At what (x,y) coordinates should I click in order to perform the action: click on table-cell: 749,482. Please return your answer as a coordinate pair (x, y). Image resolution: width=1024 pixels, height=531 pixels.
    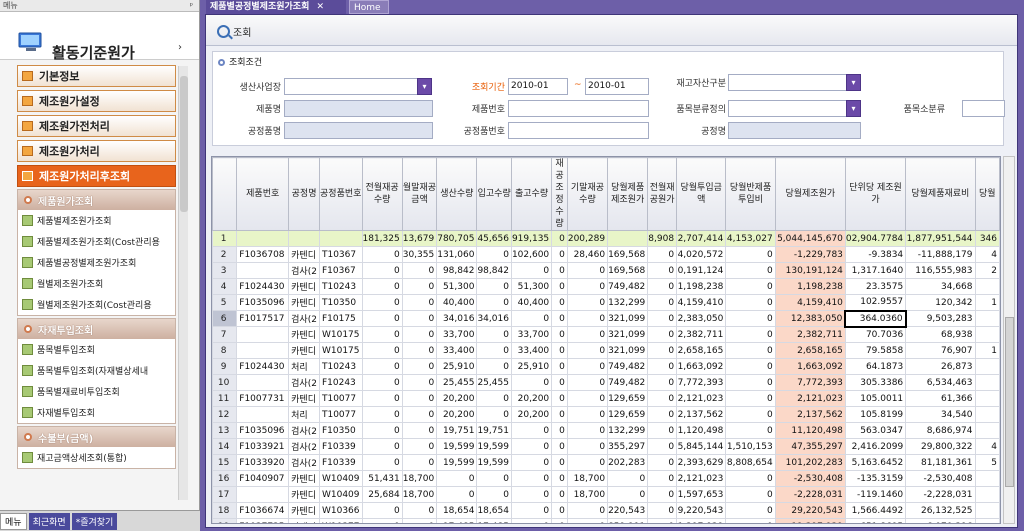
    Looking at the image, I should click on (628, 382).